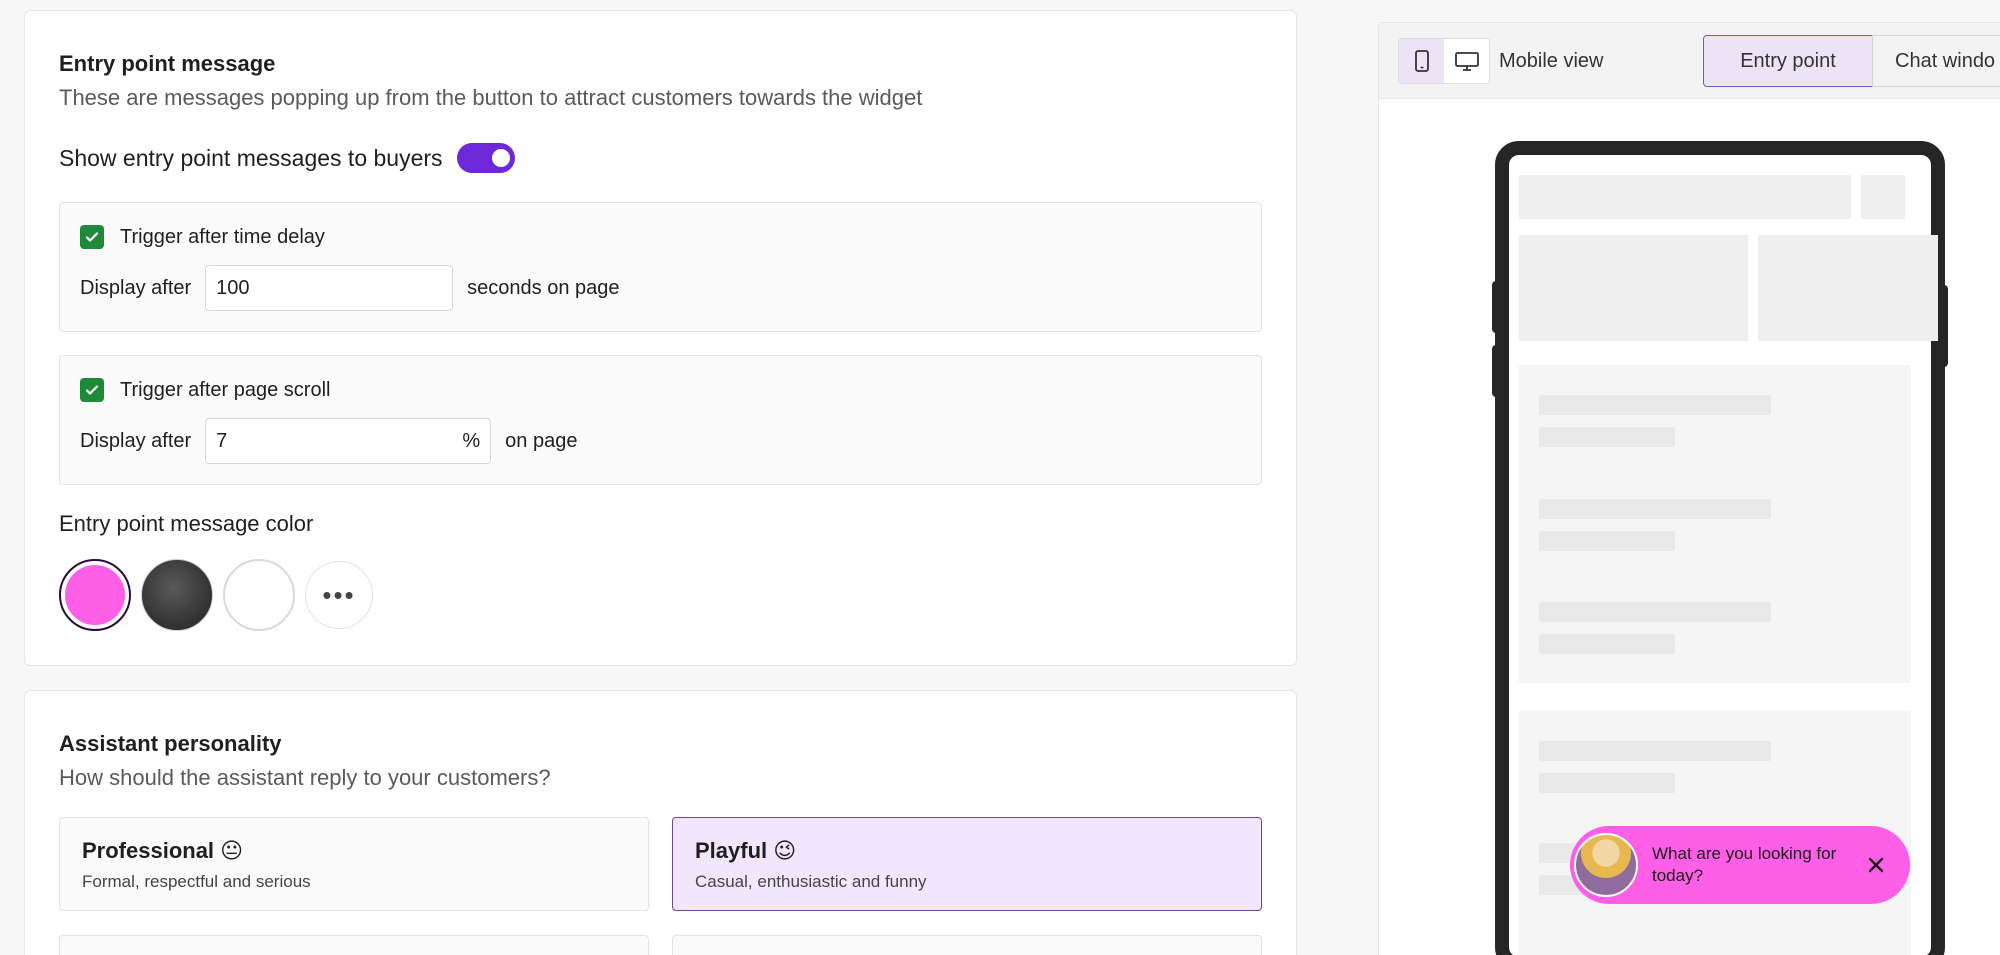 This screenshot has height=955, width=2000. What do you see at coordinates (1685, 197) in the screenshot?
I see `skeleton-header` at bounding box center [1685, 197].